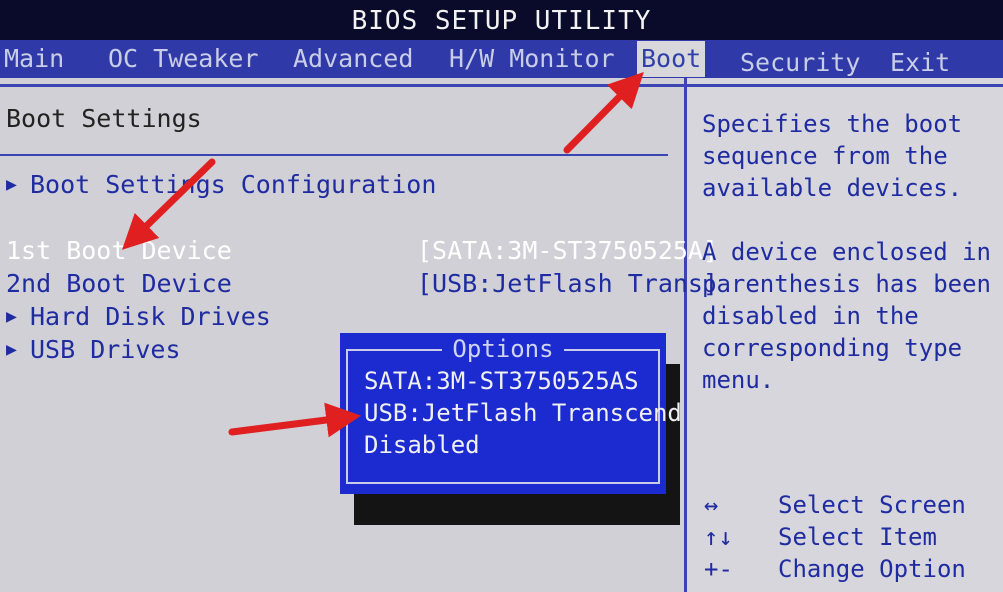 Image resolution: width=1003 pixels, height=592 pixels. I want to click on tab-boot: Boot, so click(671, 59).